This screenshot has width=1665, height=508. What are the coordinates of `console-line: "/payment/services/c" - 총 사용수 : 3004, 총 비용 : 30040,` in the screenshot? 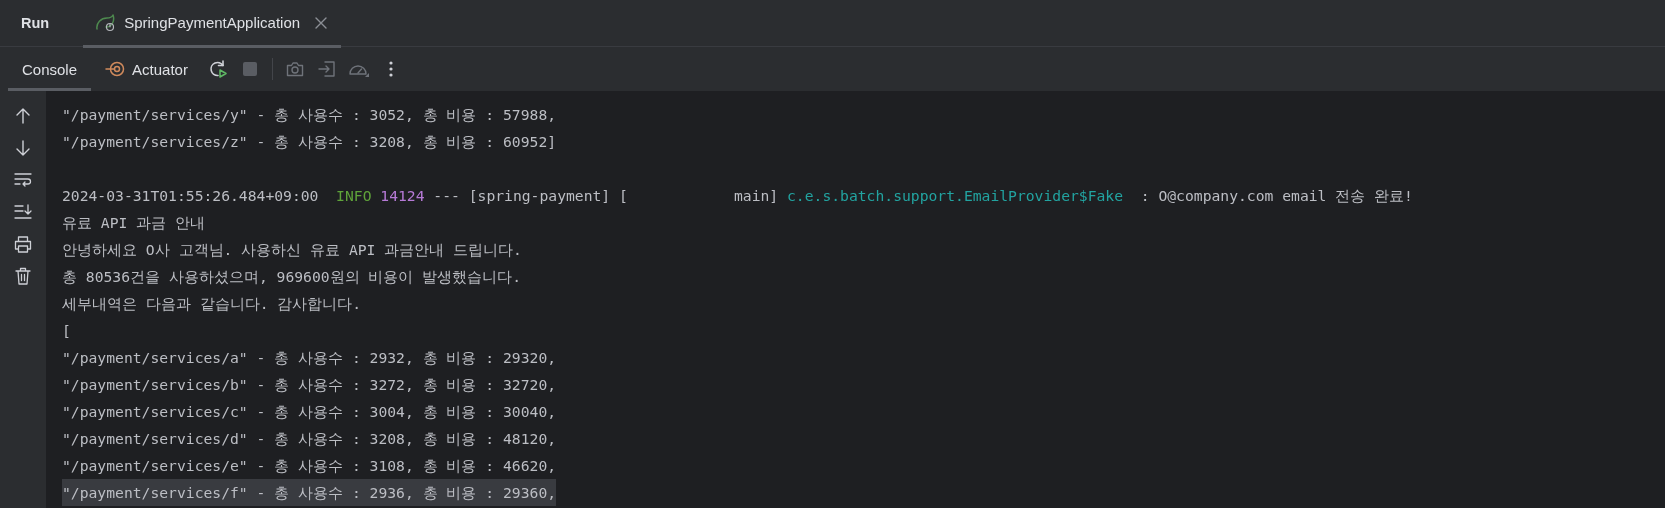 It's located at (309, 412).